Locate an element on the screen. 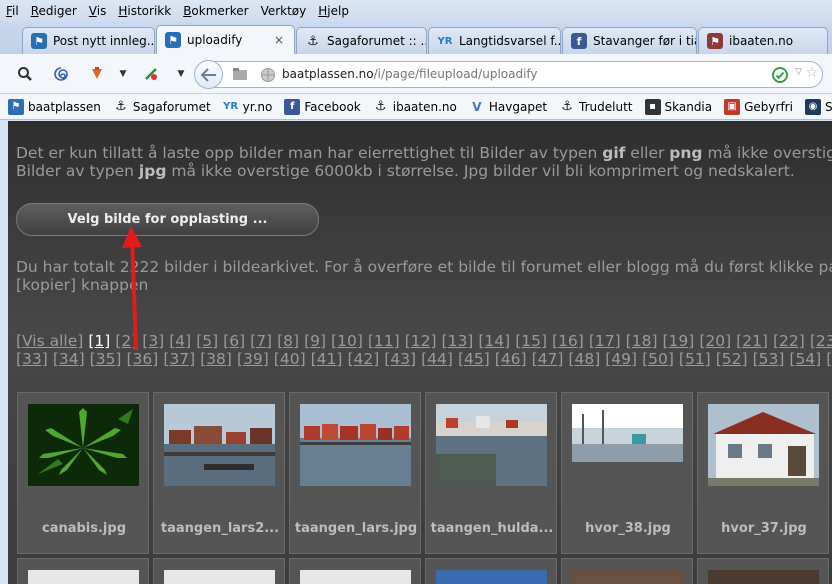 The height and width of the screenshot is (584, 832). image-card: taangen_lars.jpg is located at coordinates (355, 473).